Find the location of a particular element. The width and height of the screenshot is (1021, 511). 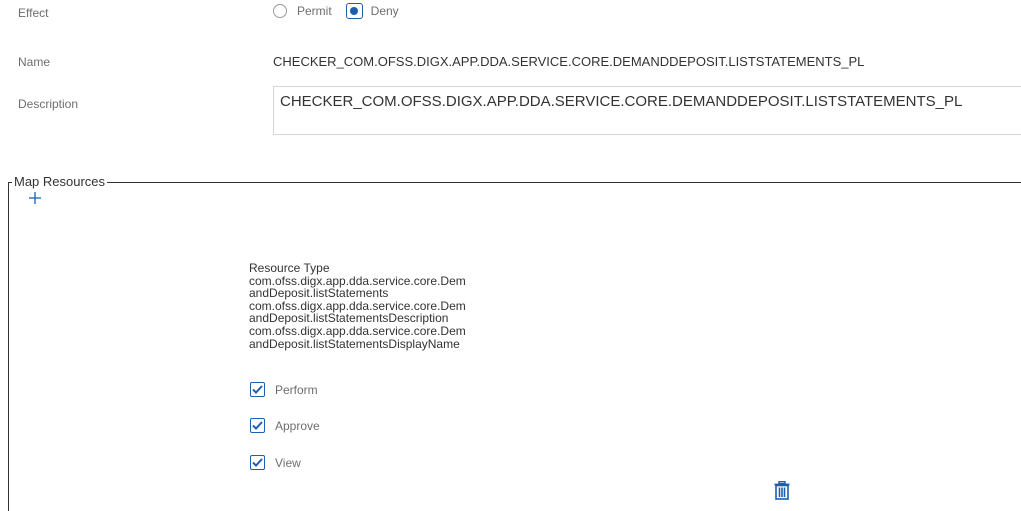

effect-option-deny: Deny is located at coordinates (372, 11).